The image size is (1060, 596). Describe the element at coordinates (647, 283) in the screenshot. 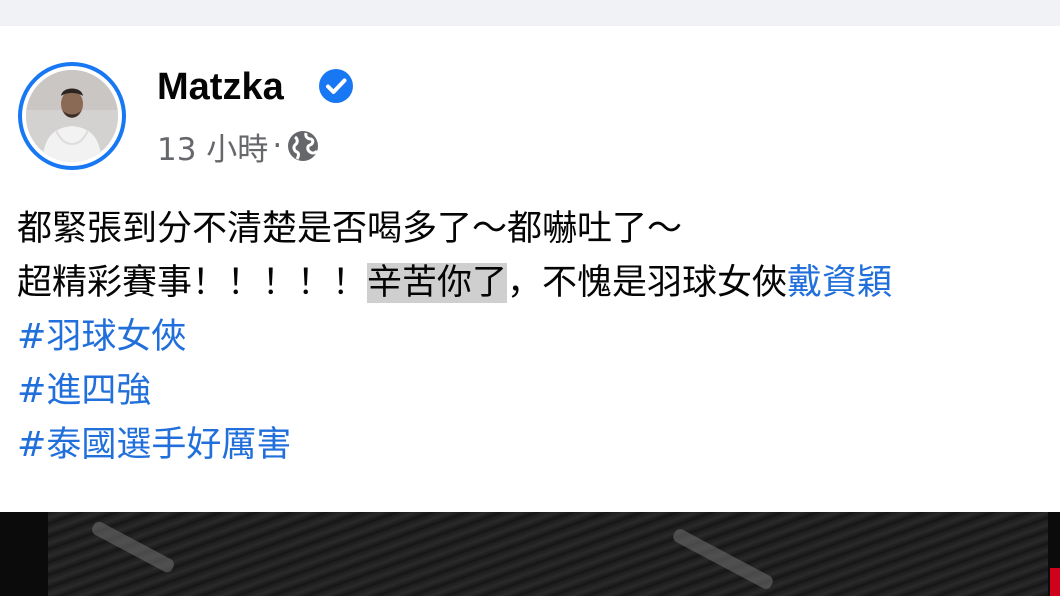

I see `message-text: ，不愧是羽球女俠` at that location.